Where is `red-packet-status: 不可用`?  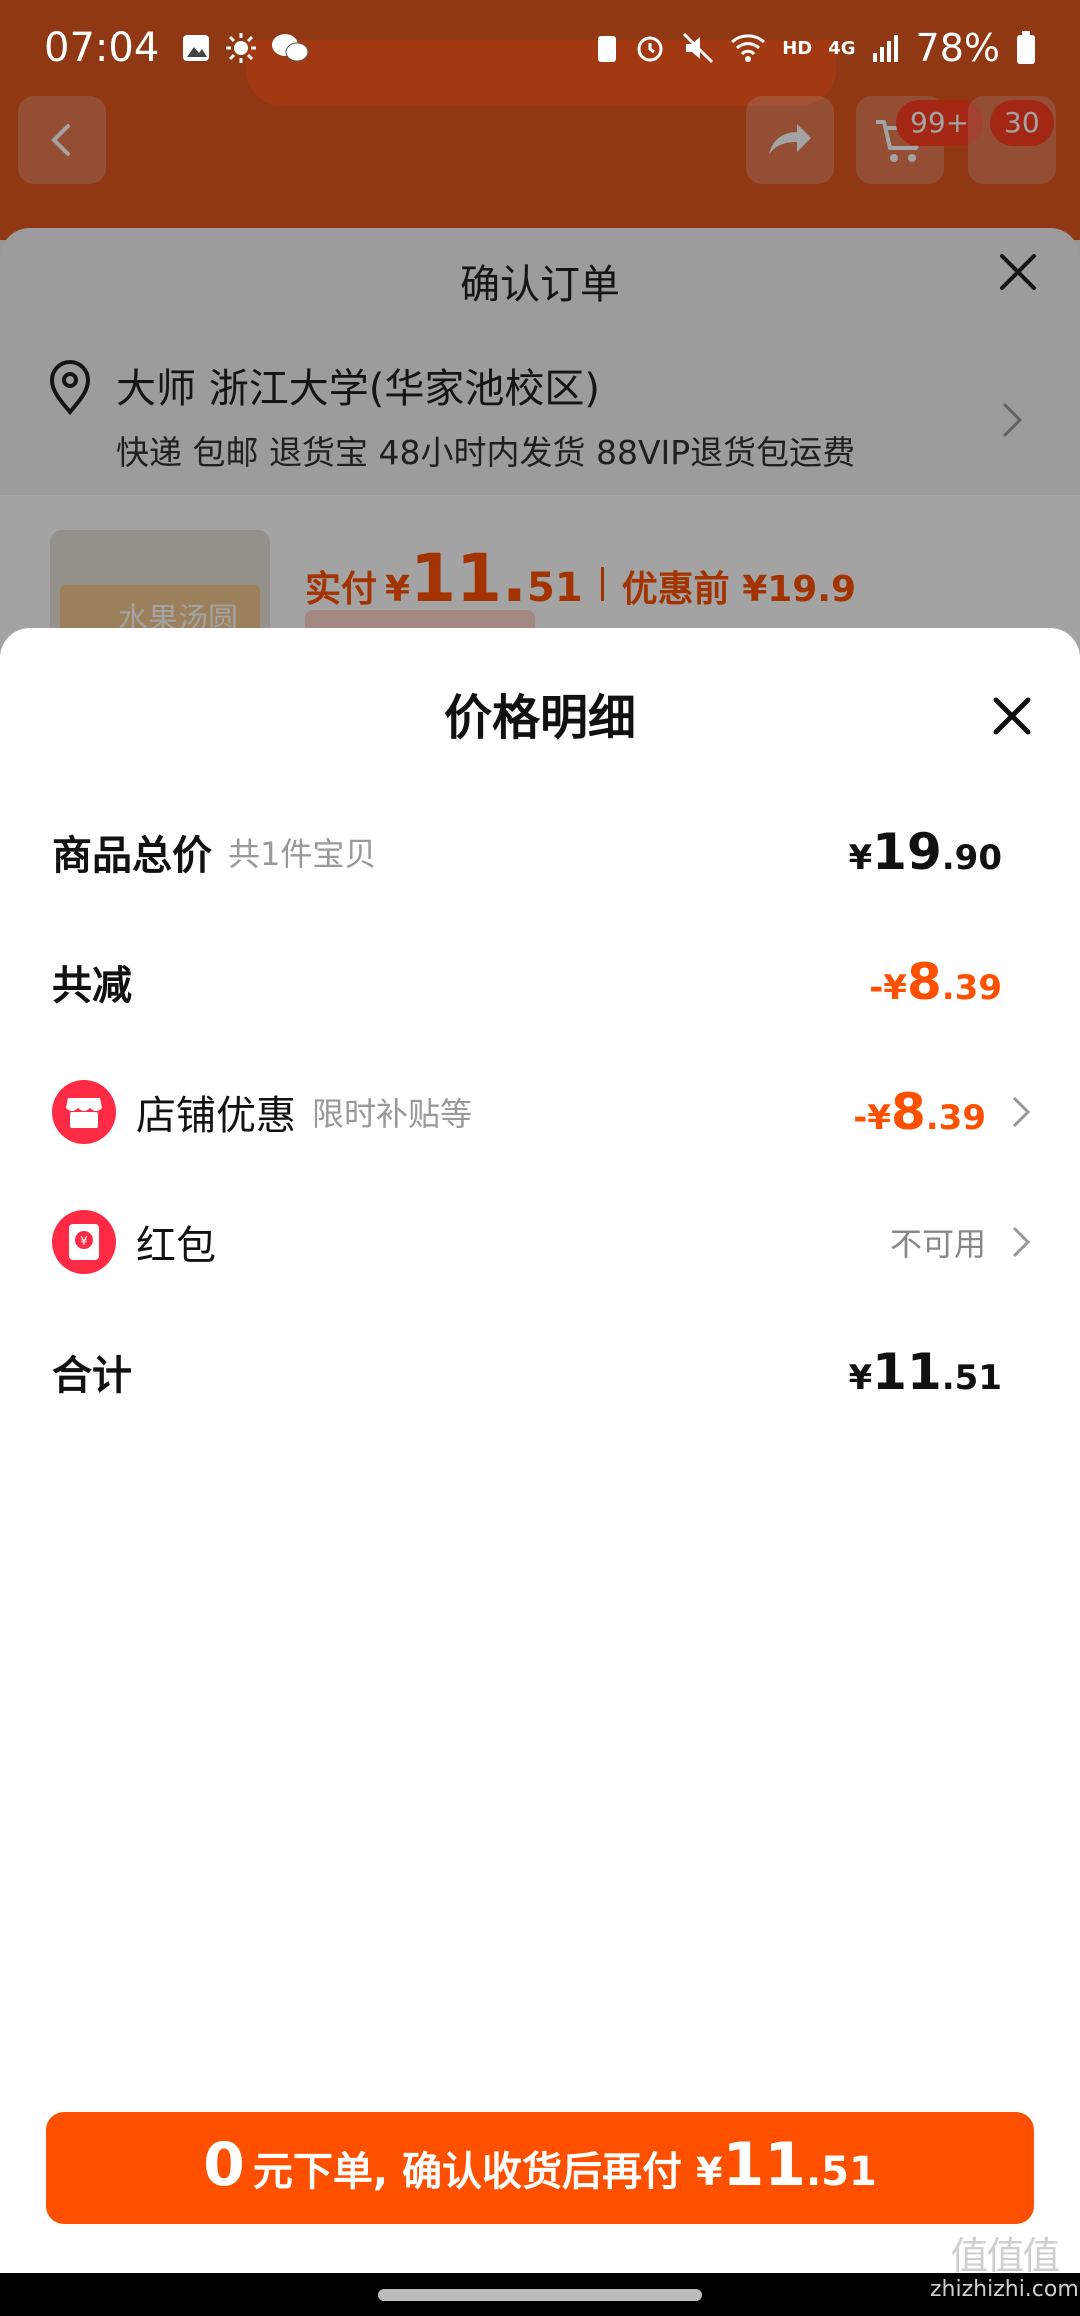 red-packet-status: 不可用 is located at coordinates (937, 1244).